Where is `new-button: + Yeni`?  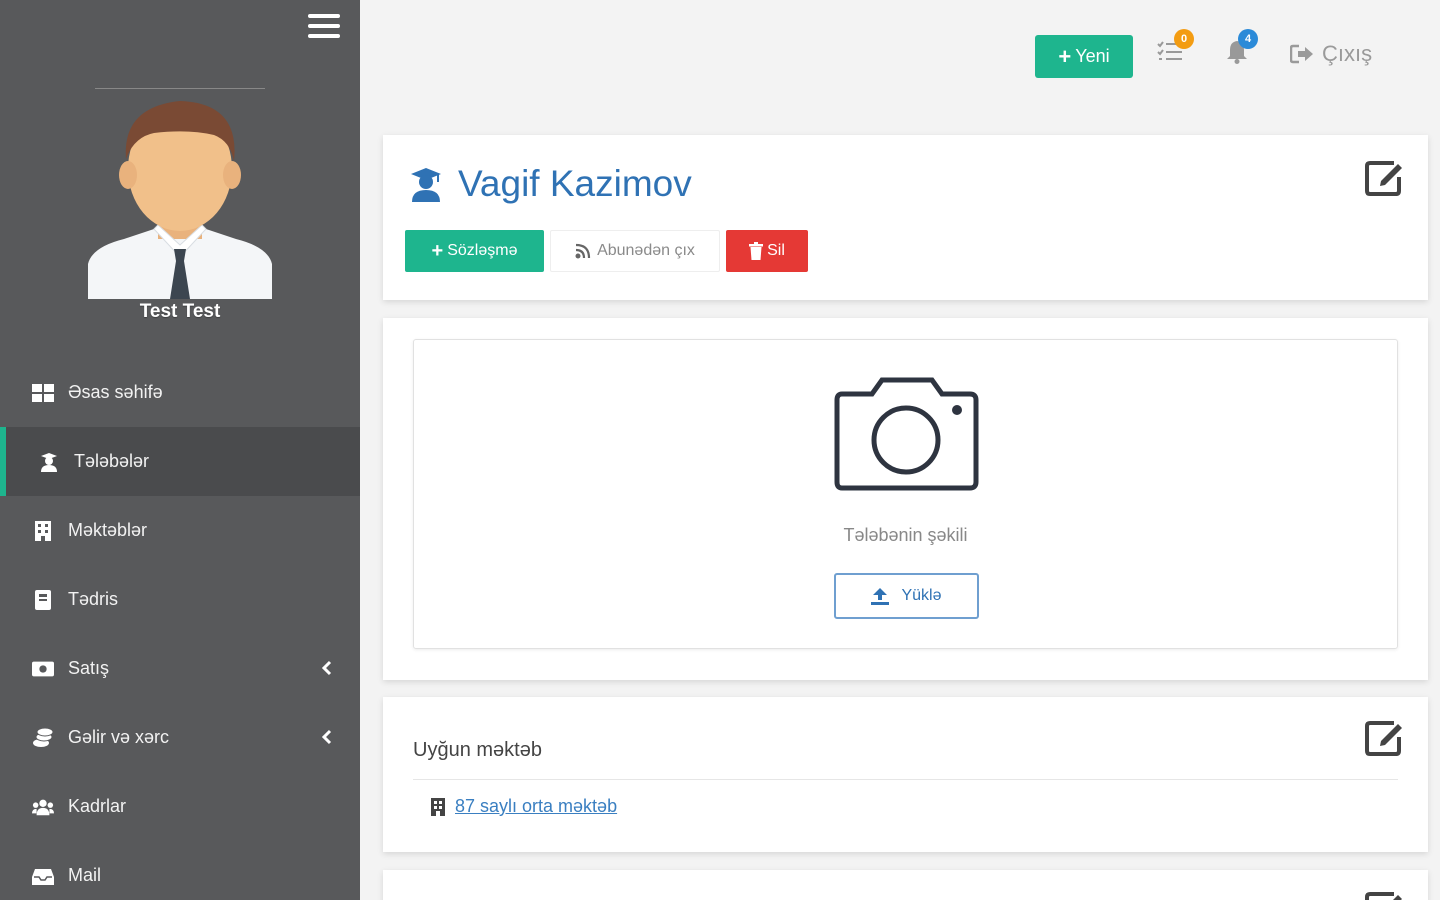
new-button: + Yeni is located at coordinates (1084, 56).